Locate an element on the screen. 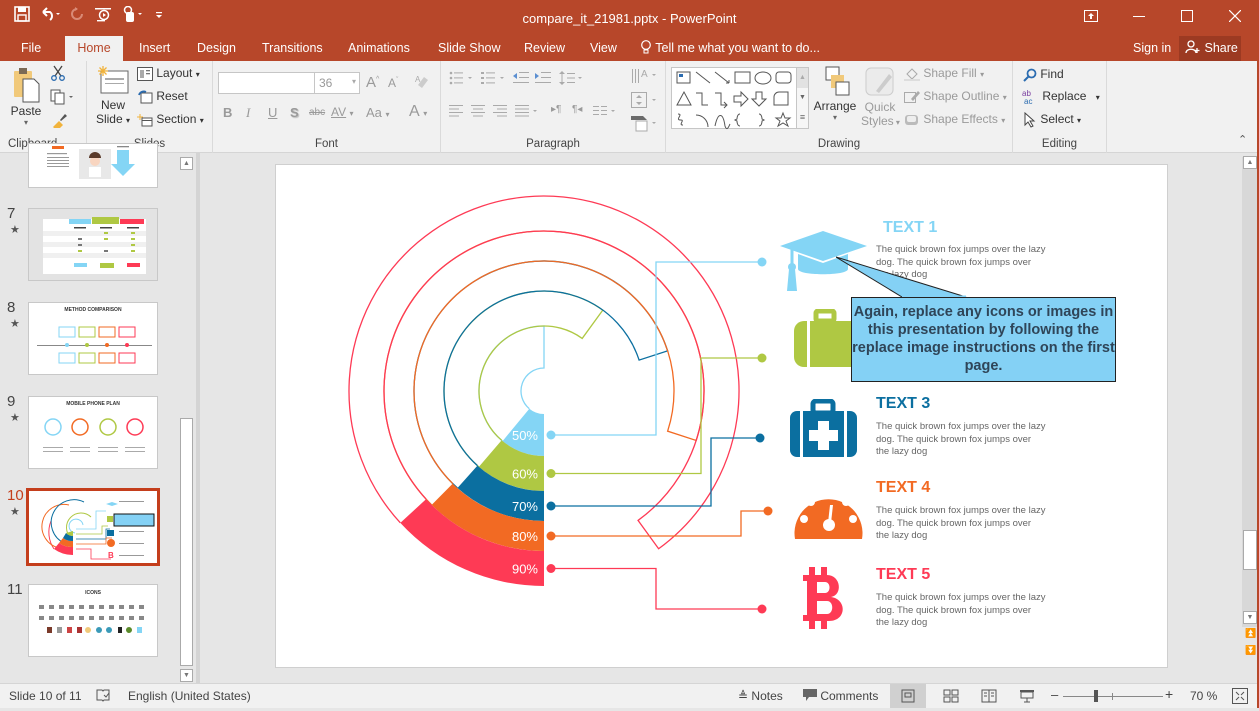 This screenshot has height=711, width=1259. reset-button: Reset is located at coordinates (162, 96).